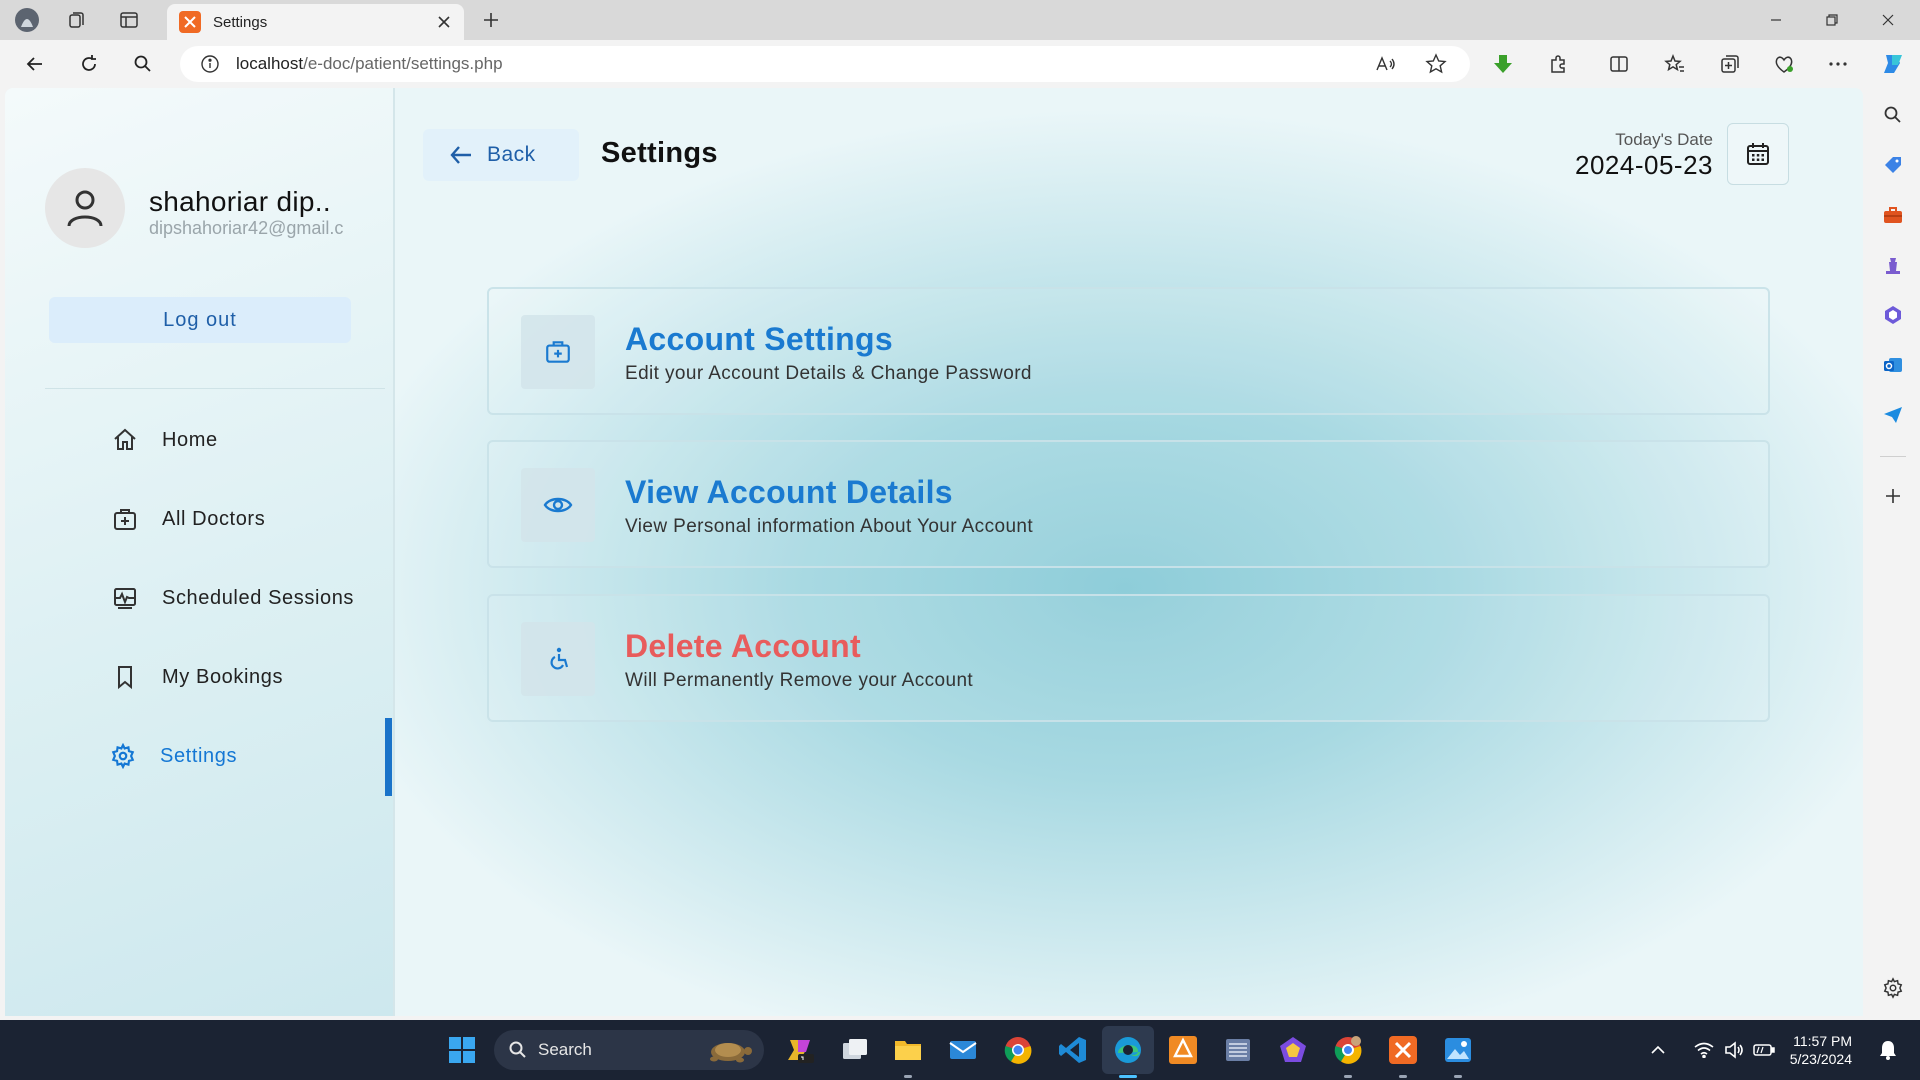 The image size is (1920, 1080). I want to click on send-drop-icon, so click(1893, 415).